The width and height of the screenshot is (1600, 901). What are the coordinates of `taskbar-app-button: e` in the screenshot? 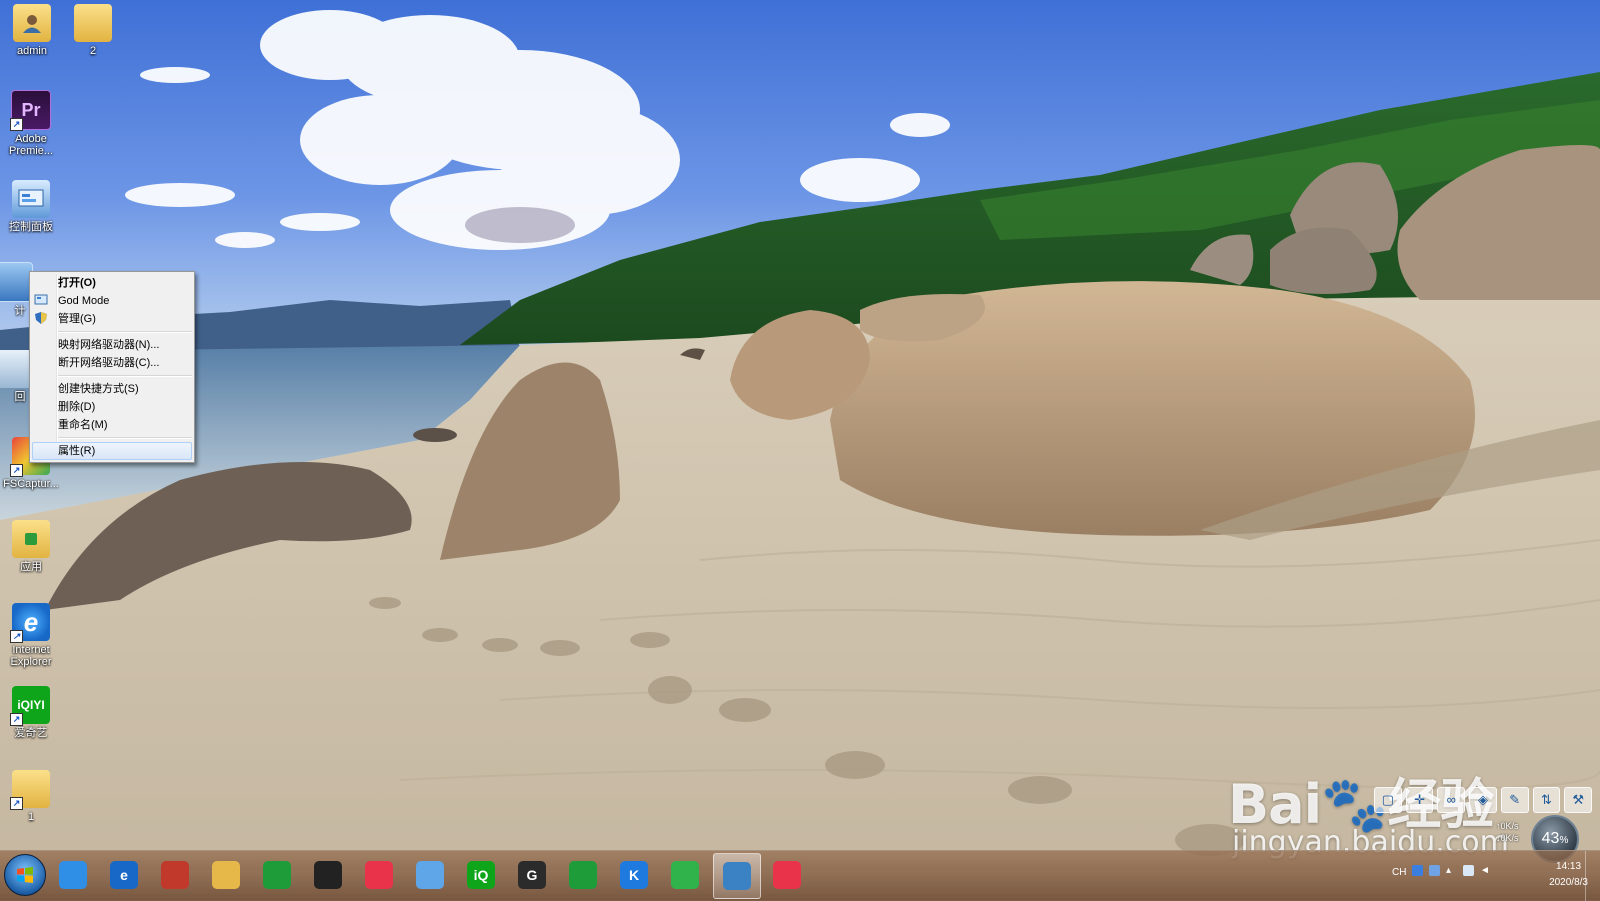 It's located at (124, 875).